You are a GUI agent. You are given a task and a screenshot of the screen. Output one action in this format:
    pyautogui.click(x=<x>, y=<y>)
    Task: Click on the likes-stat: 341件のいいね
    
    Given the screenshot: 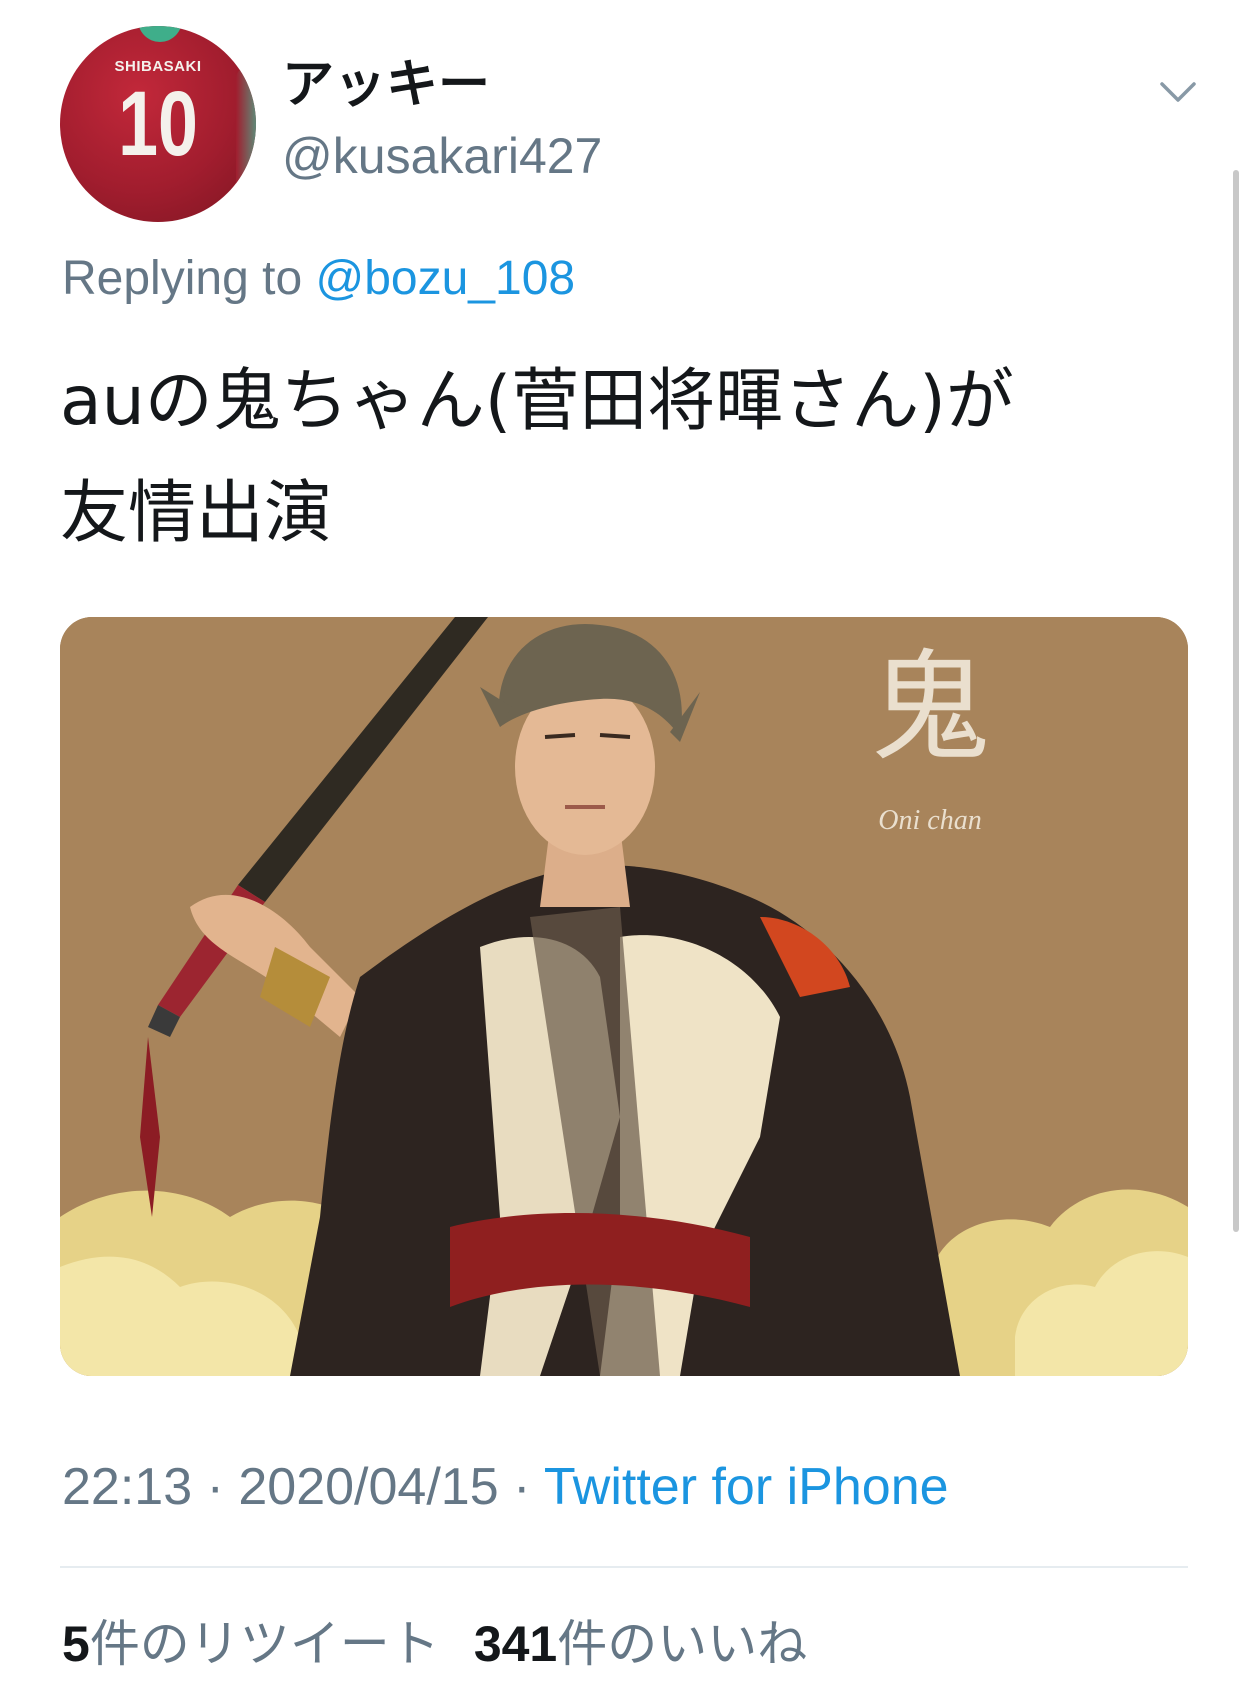 What is the action you would take?
    pyautogui.click(x=640, y=1644)
    